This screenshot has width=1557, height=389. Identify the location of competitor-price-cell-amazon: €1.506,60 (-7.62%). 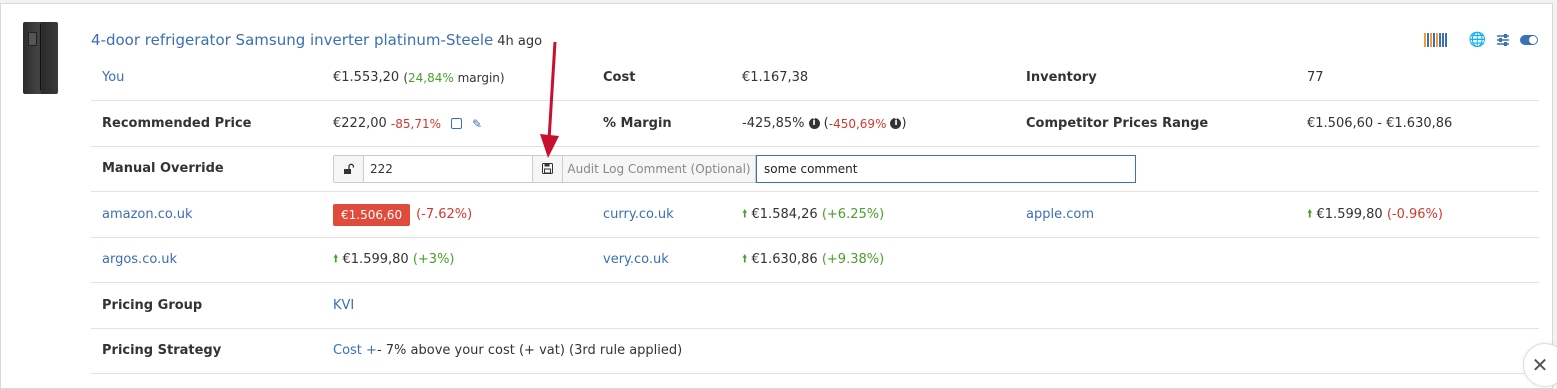
(402, 214).